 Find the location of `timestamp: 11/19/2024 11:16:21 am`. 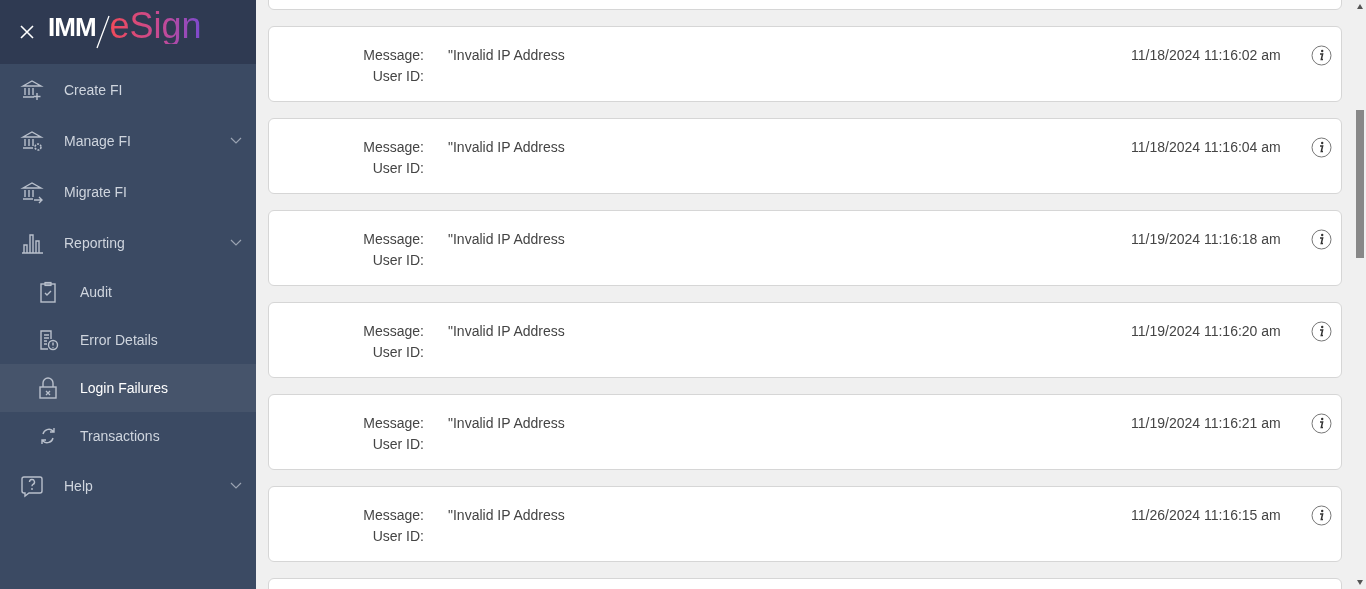

timestamp: 11/19/2024 11:16:21 am is located at coordinates (1206, 423).